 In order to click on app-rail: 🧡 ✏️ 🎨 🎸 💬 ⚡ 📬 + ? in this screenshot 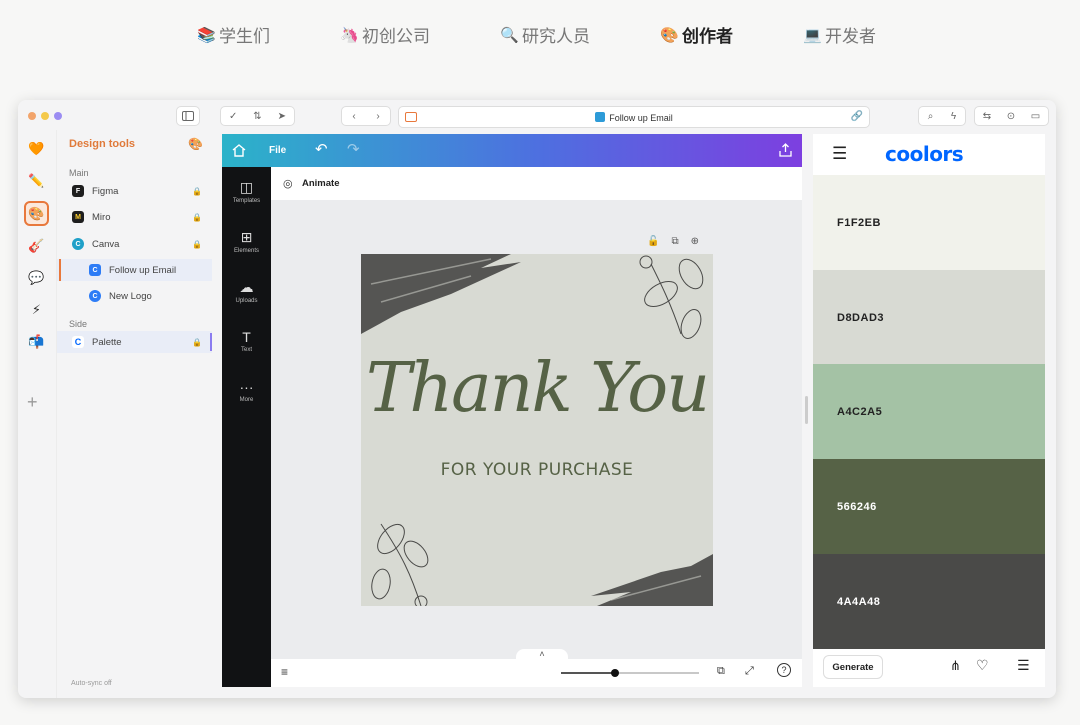, I will do `click(37, 414)`.